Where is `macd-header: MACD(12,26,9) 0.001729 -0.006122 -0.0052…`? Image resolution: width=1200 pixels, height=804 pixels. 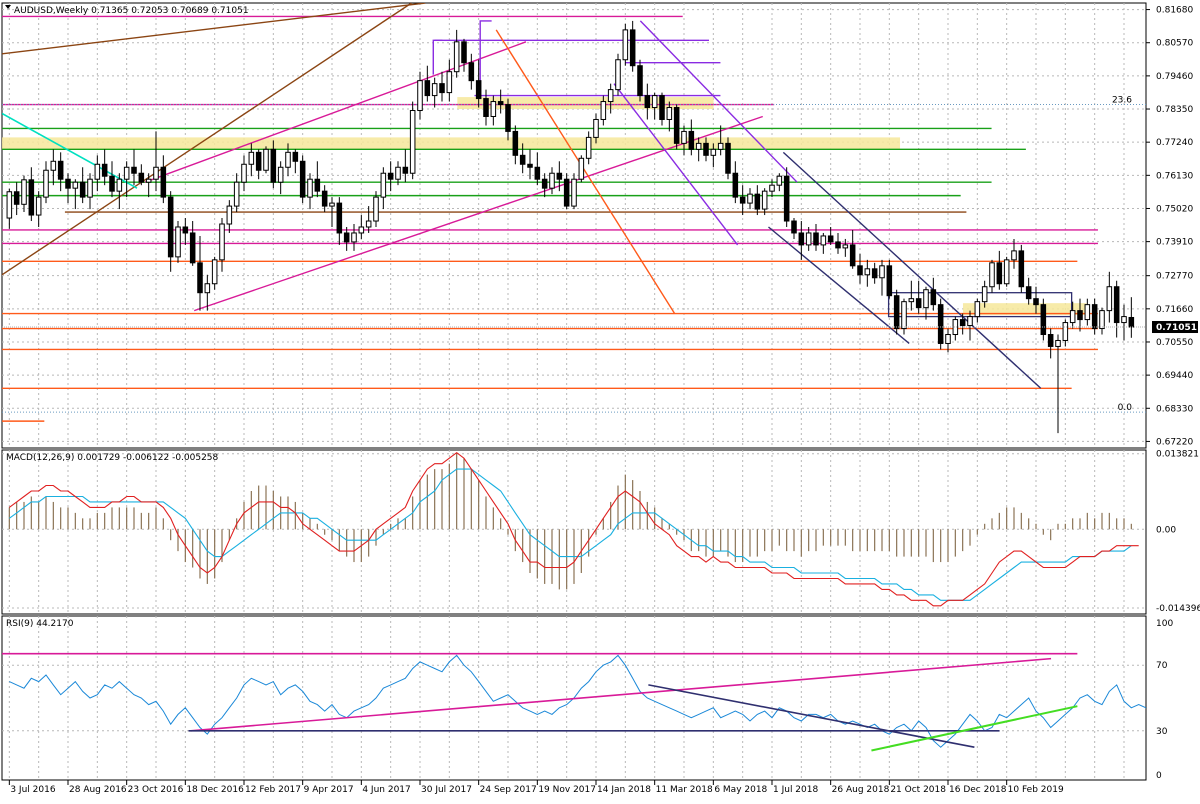 macd-header: MACD(12,26,9) 0.001729 -0.006122 -0.0052… is located at coordinates (112, 458).